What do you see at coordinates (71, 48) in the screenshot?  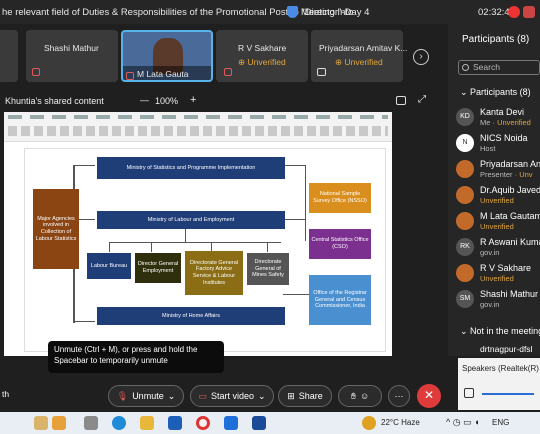 I see `tile-name: Shashi Mathur` at bounding box center [71, 48].